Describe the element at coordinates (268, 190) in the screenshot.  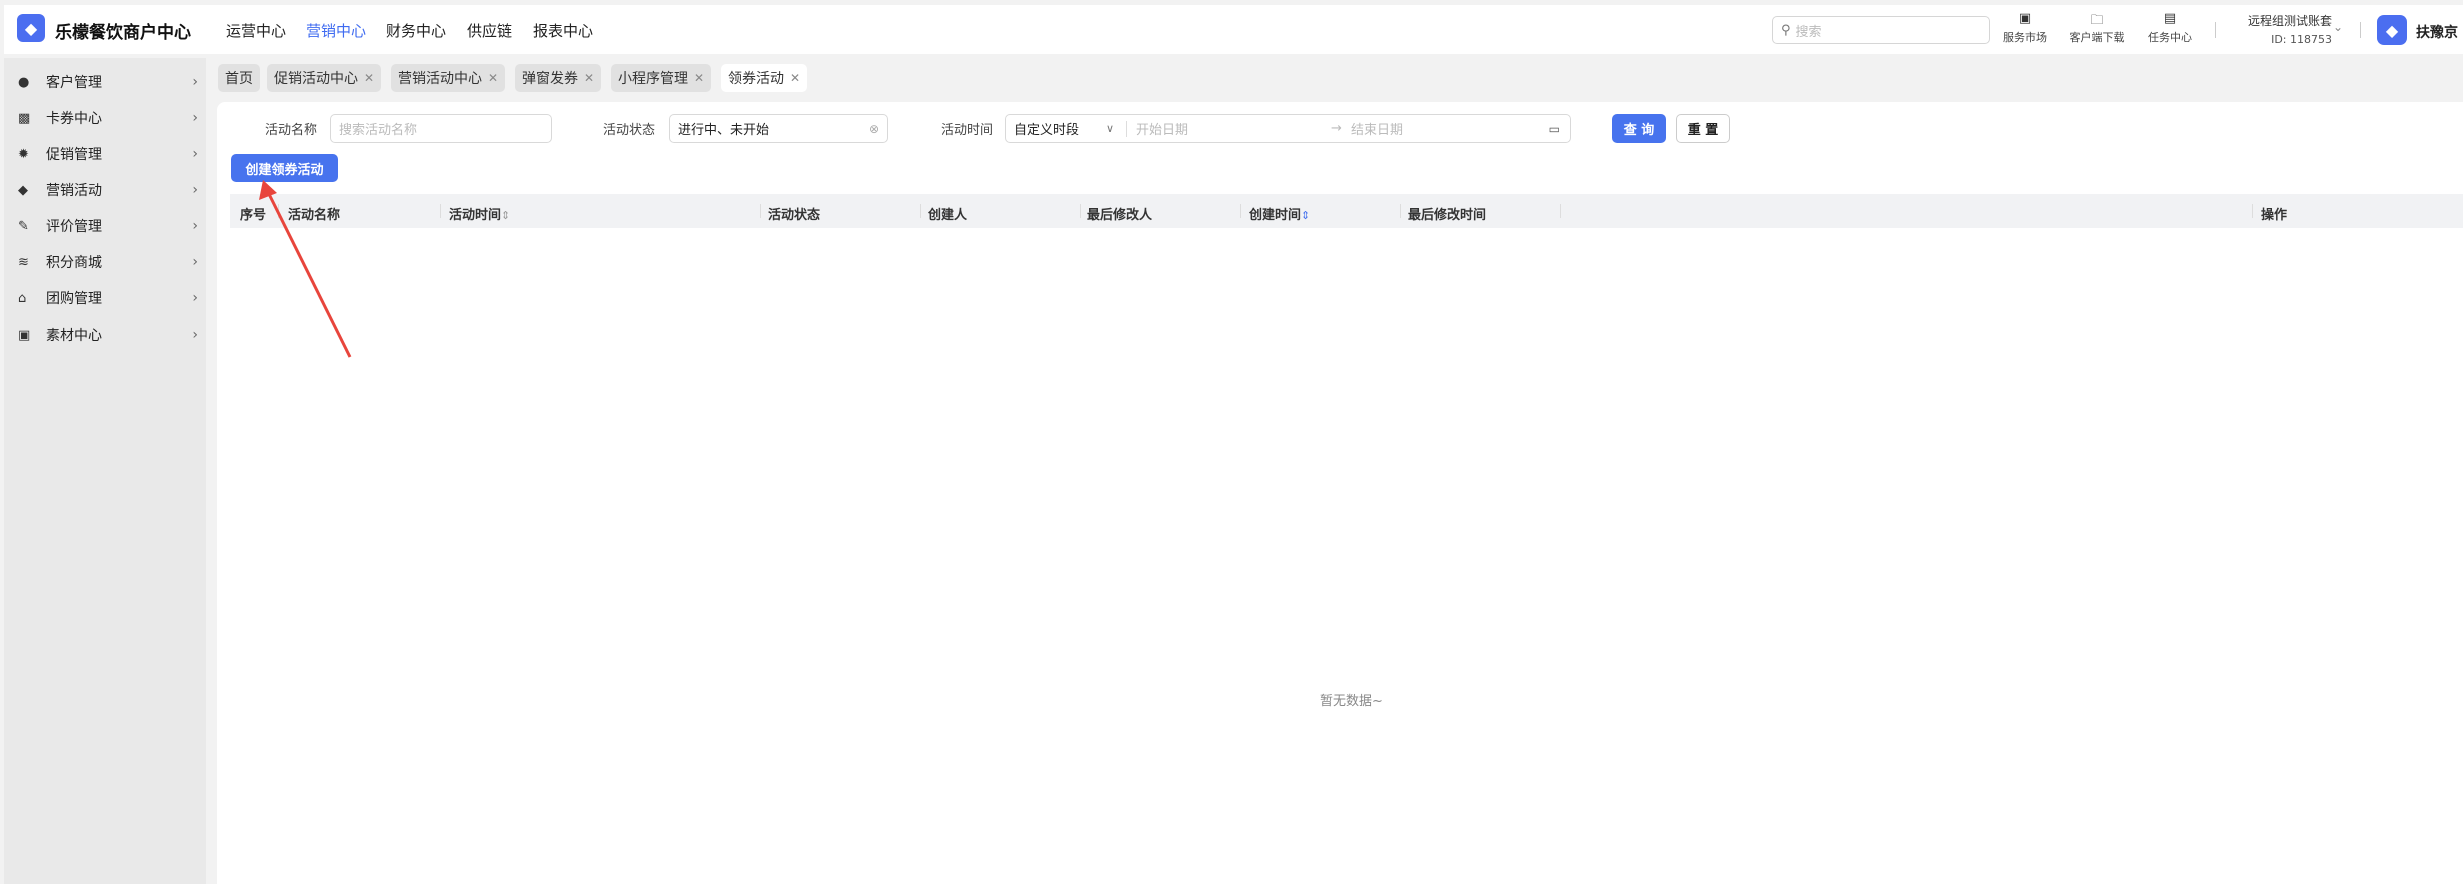
I see `arrow-head` at that location.